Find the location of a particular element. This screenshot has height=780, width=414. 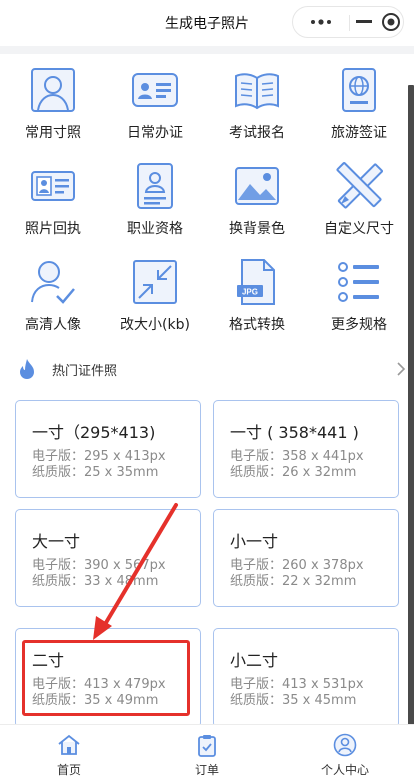

tab-profile: 个人中心 is located at coordinates (345, 752).